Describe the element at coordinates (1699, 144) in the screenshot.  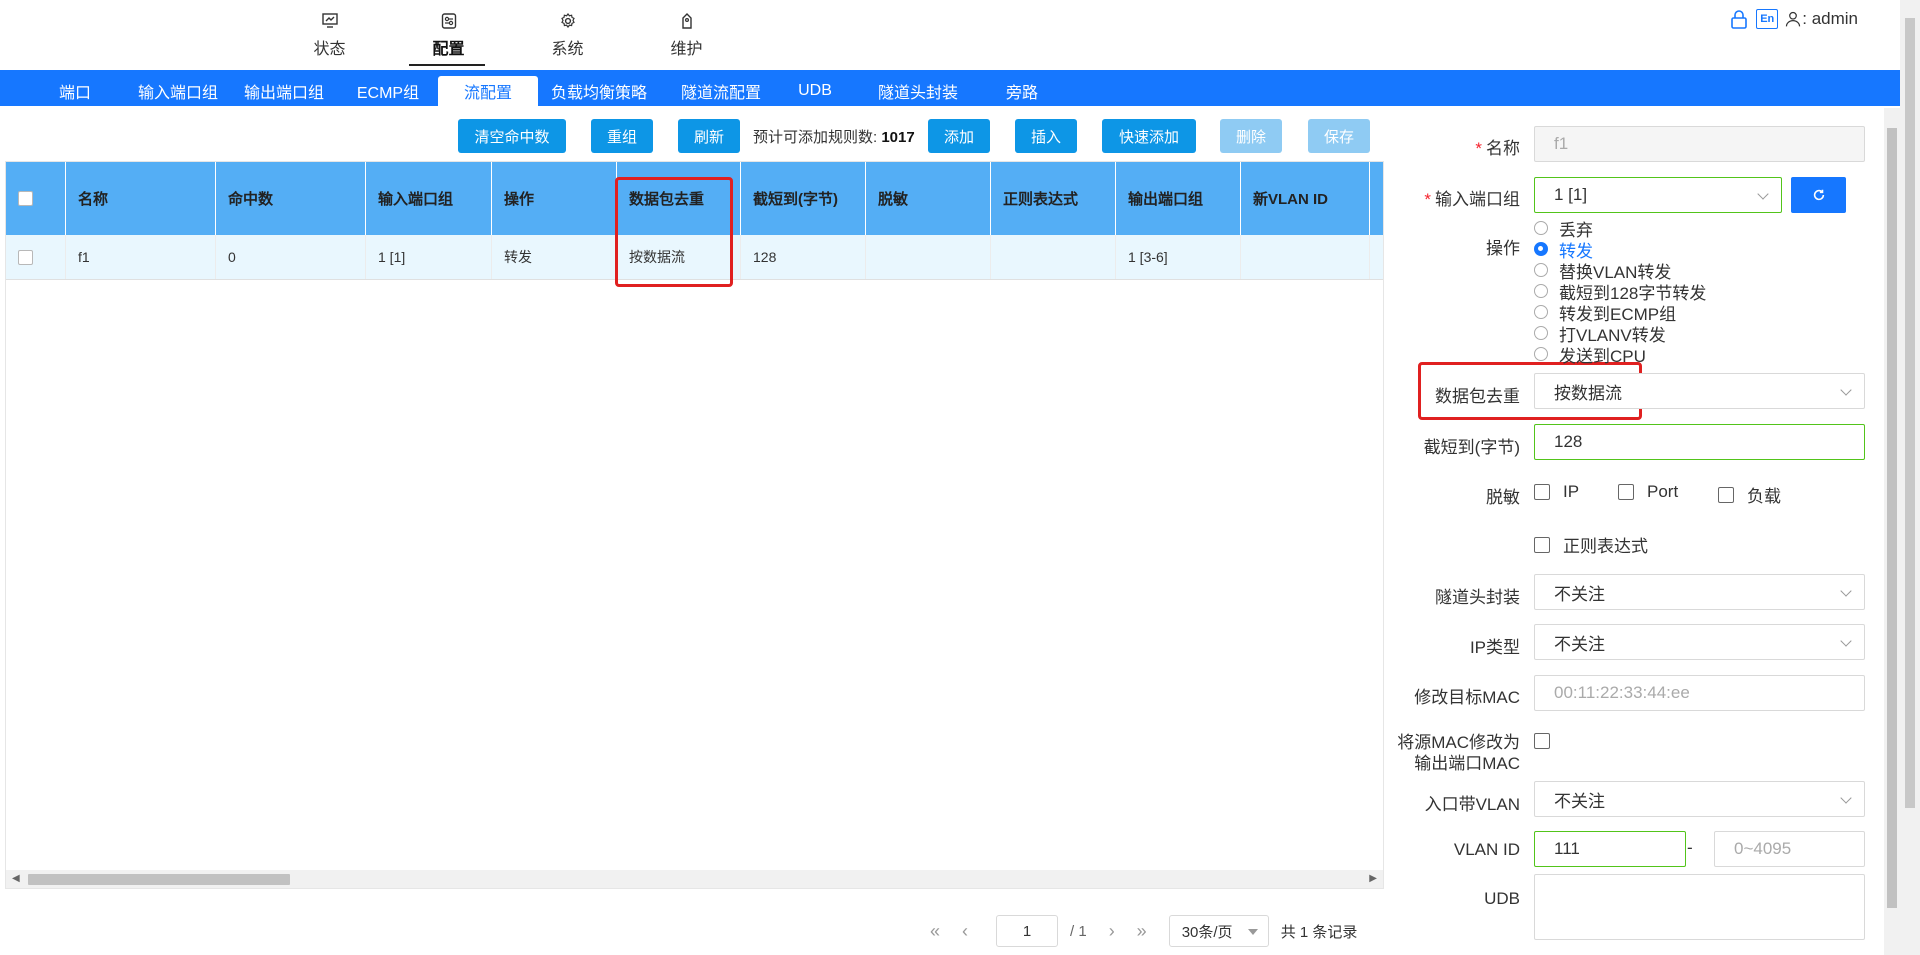
I see `name-field: f1` at that location.